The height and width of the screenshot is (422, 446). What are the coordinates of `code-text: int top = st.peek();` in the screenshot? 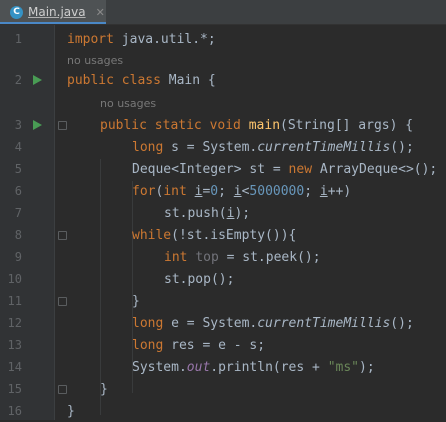 It's located at (242, 257).